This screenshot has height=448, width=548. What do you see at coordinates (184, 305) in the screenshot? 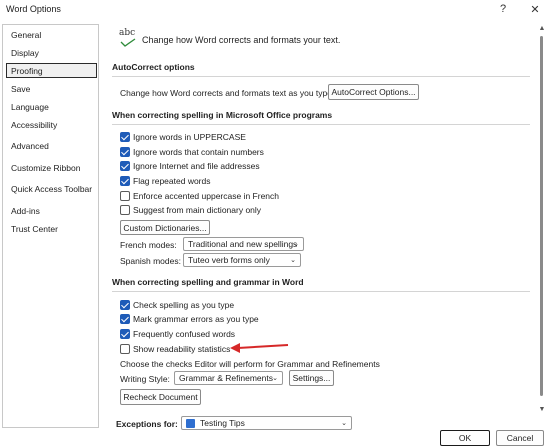
I see `check-spelling-label: Check spelling as you type` at bounding box center [184, 305].